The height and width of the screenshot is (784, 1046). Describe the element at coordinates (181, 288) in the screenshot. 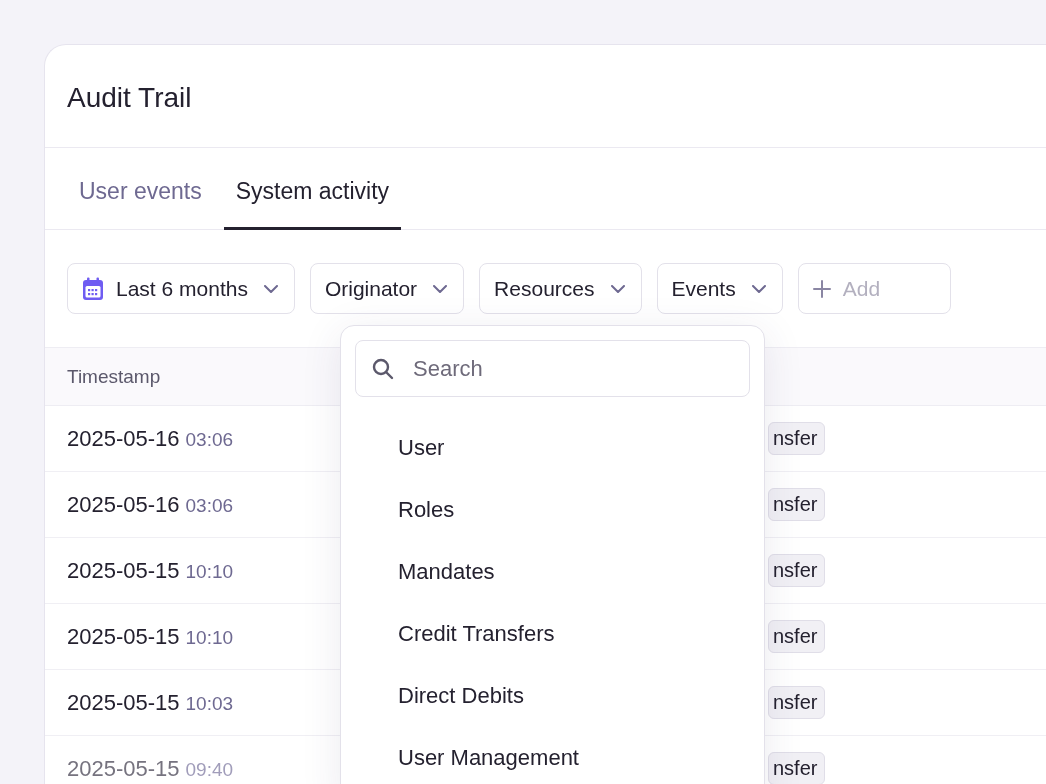

I see `date-filter: Last 6 months` at that location.